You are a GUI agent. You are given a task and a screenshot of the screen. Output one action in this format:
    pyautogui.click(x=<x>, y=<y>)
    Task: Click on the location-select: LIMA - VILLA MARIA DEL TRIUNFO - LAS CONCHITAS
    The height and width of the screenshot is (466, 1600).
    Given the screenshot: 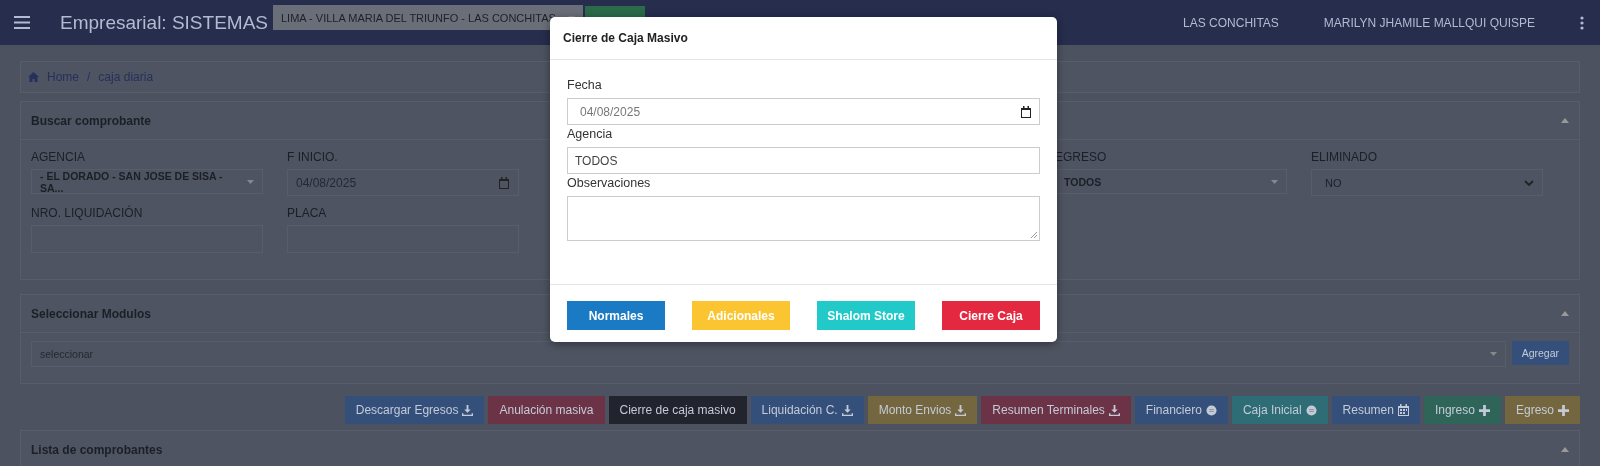 What is the action you would take?
    pyautogui.click(x=428, y=17)
    